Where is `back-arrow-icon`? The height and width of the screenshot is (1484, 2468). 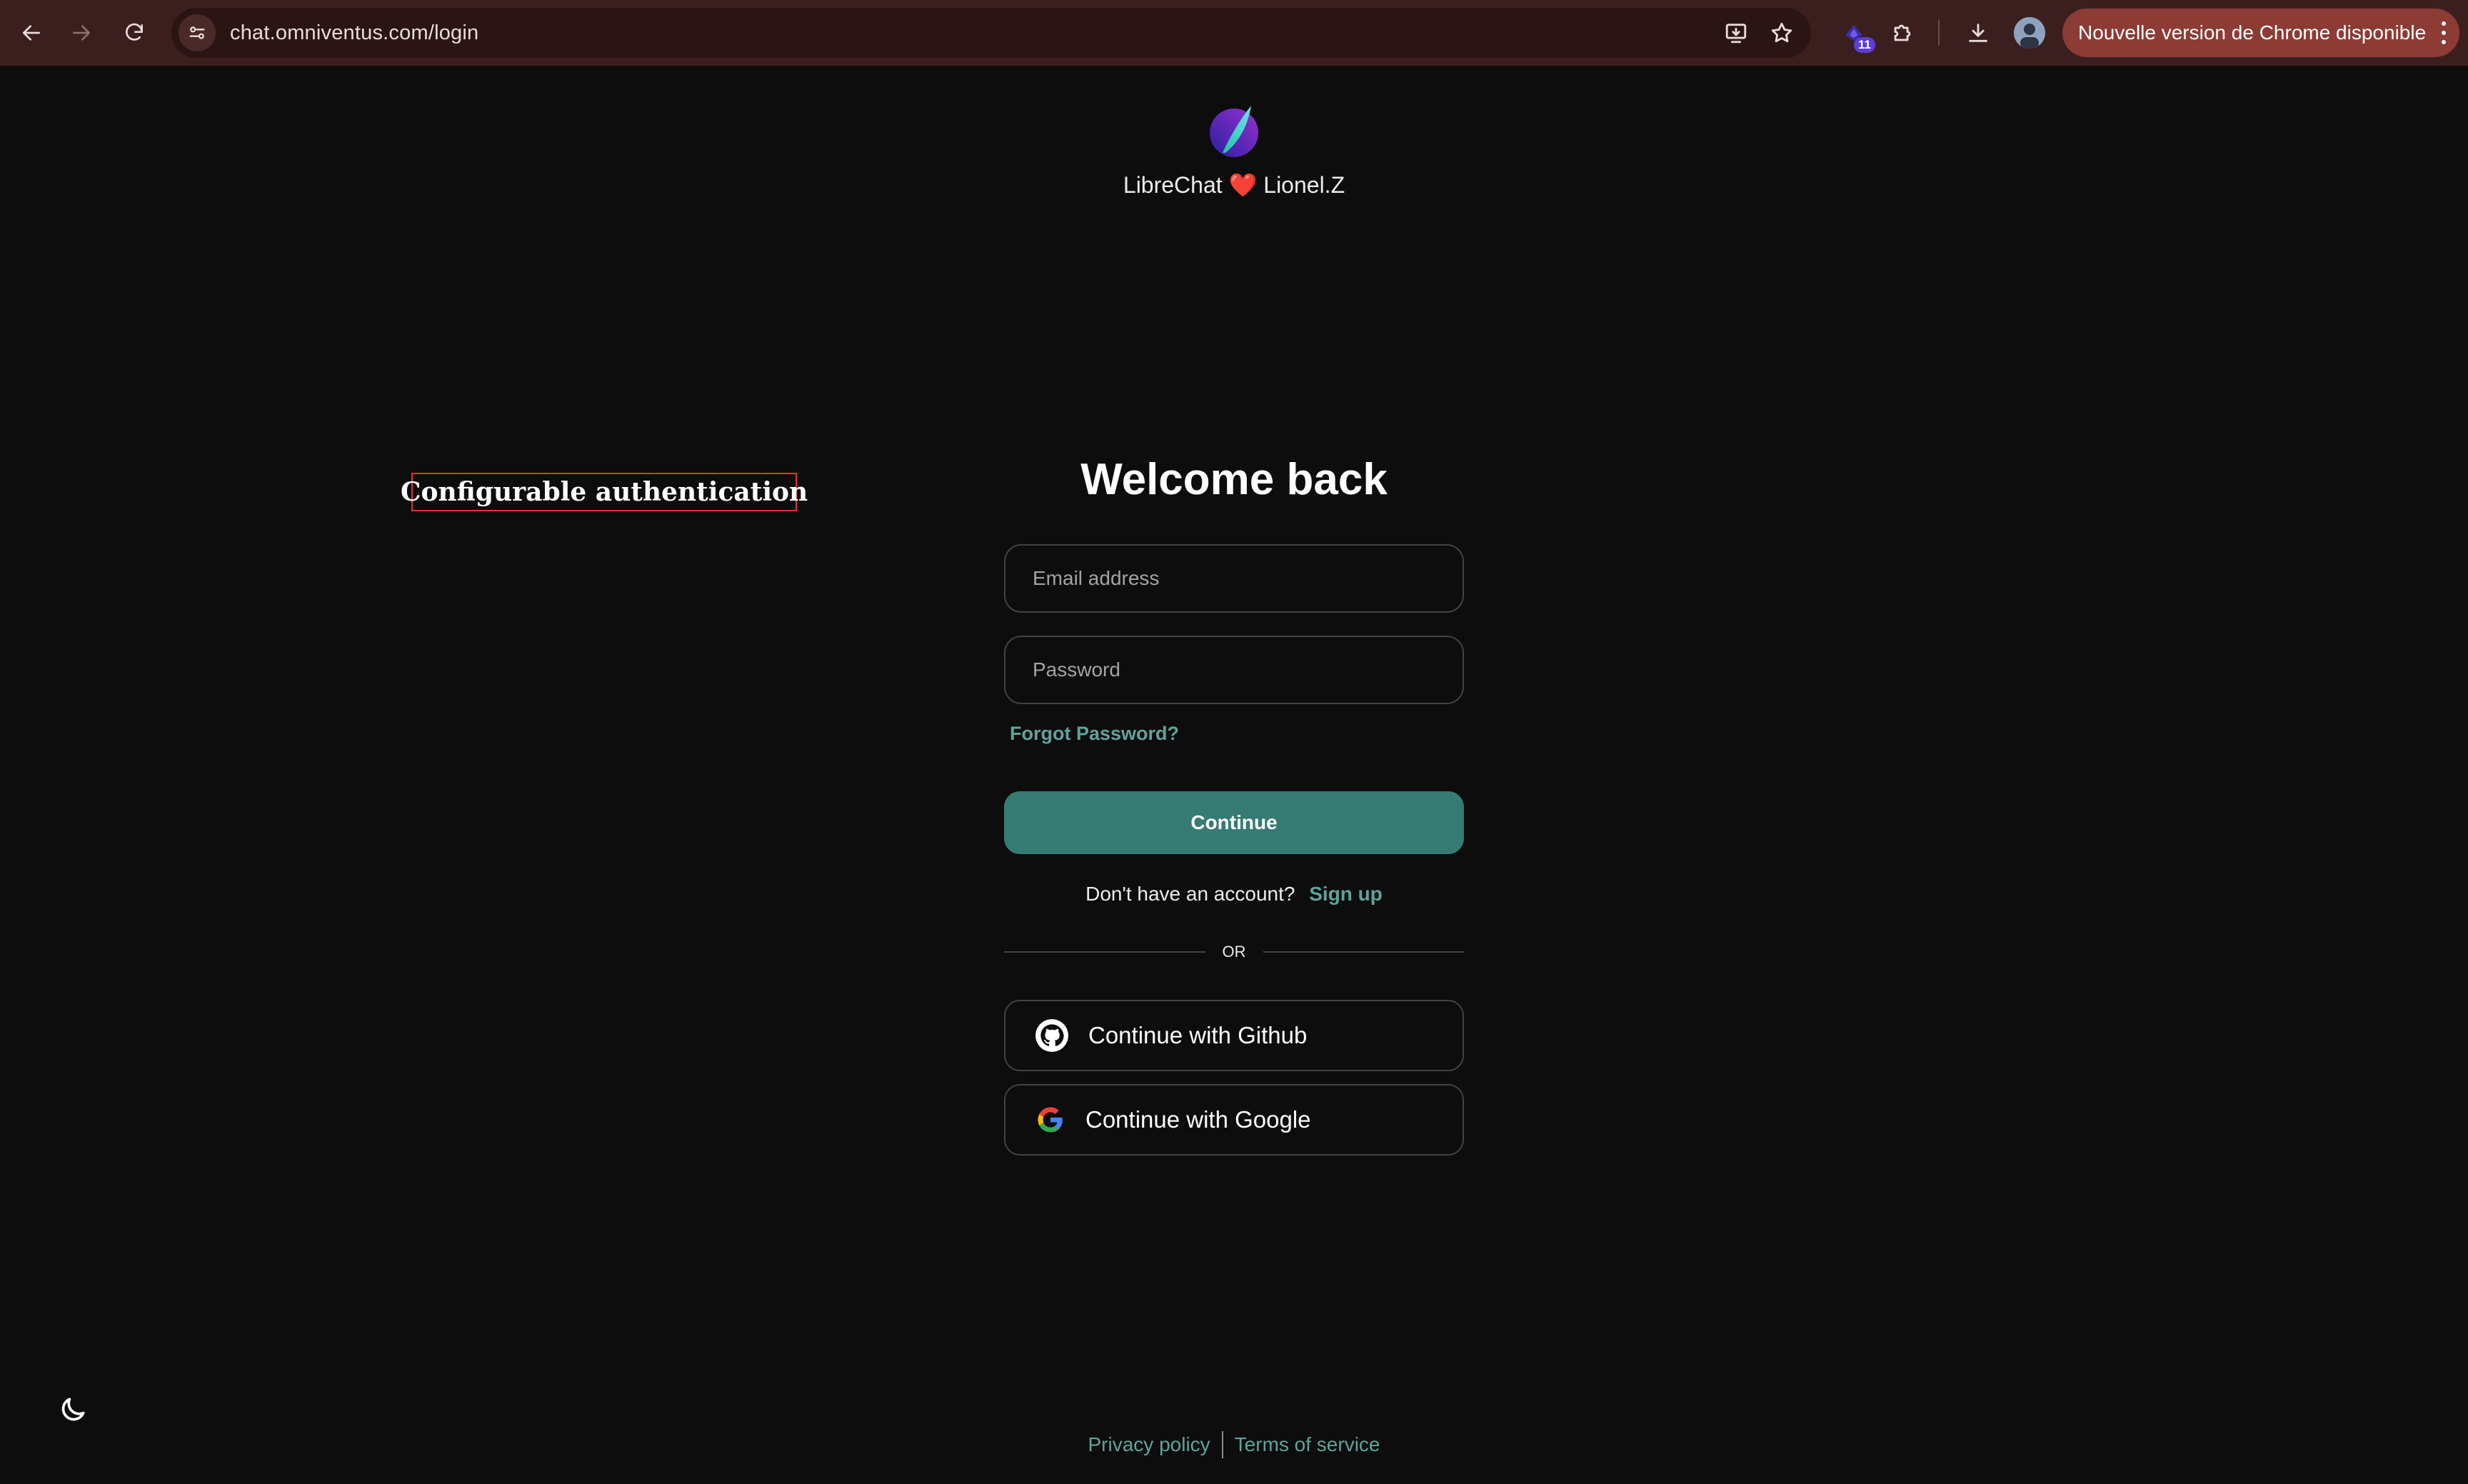 back-arrow-icon is located at coordinates (32, 33).